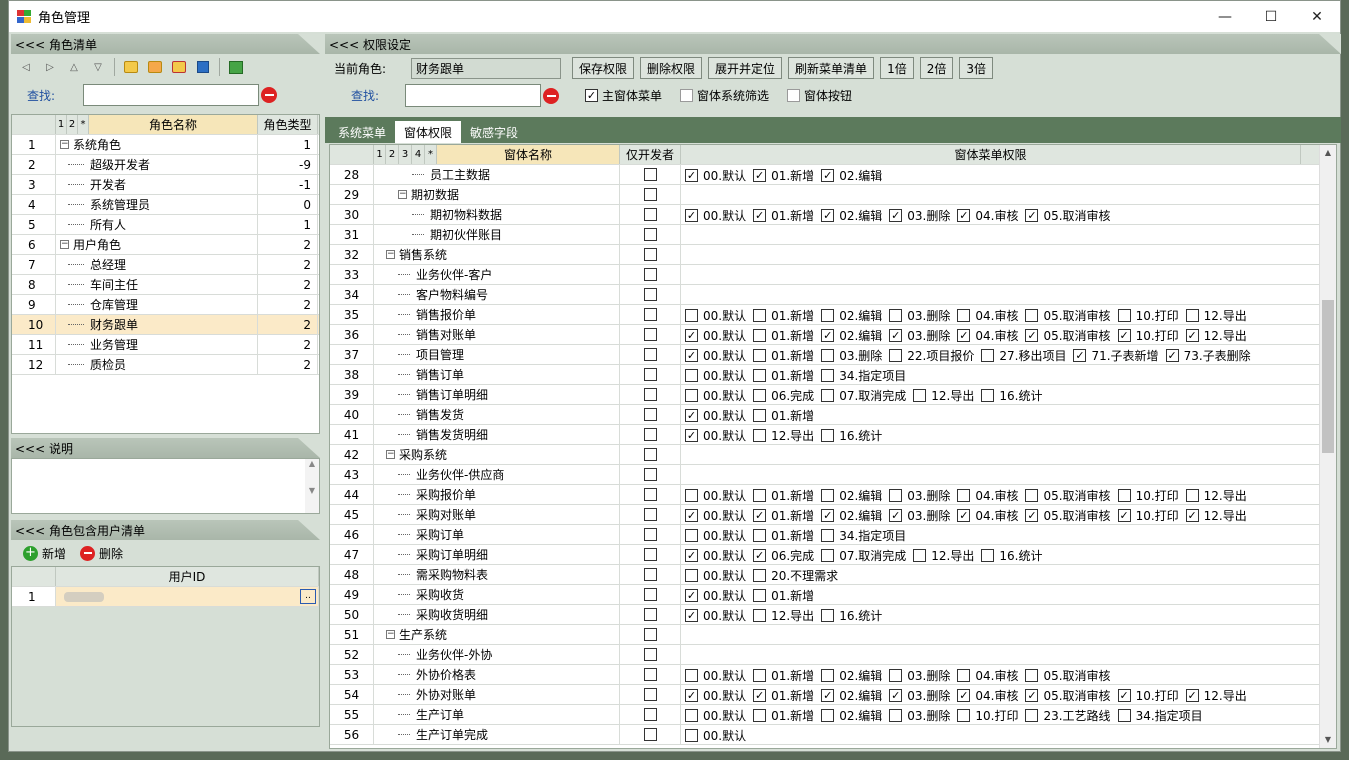  Describe the element at coordinates (833, 375) in the screenshot. I see `perm-row: 38 销售订单 00.默认 01.新增 34.指定项目` at that location.